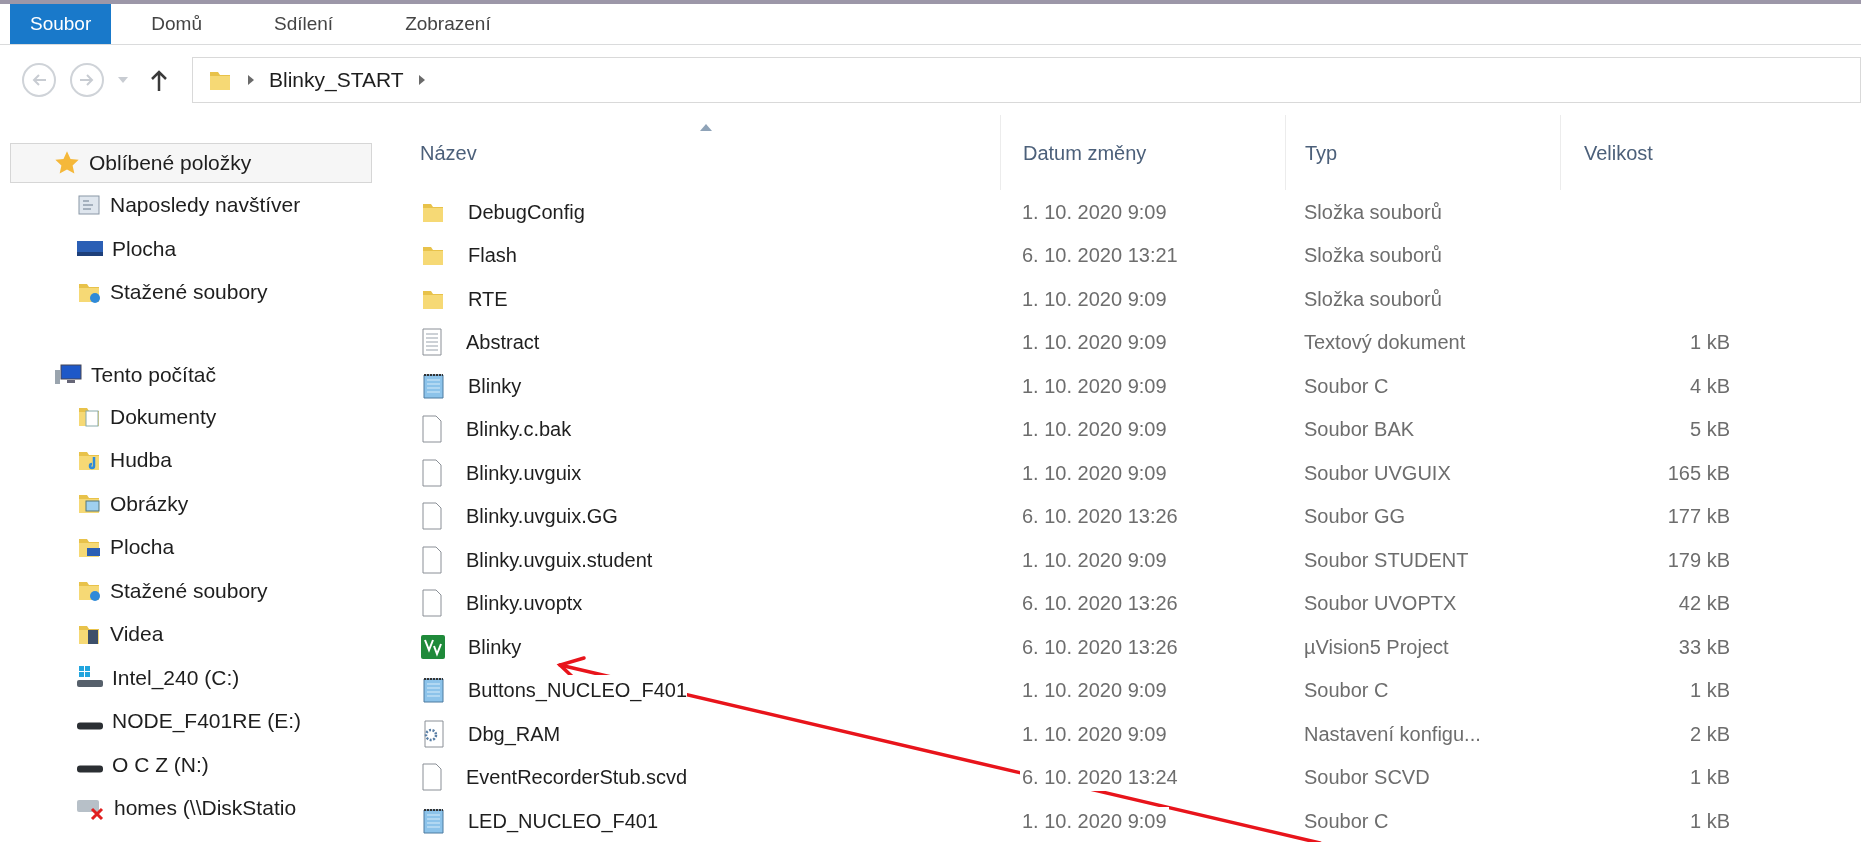  Describe the element at coordinates (303, 24) in the screenshot. I see `ribbon-tab: Sdílení` at that location.